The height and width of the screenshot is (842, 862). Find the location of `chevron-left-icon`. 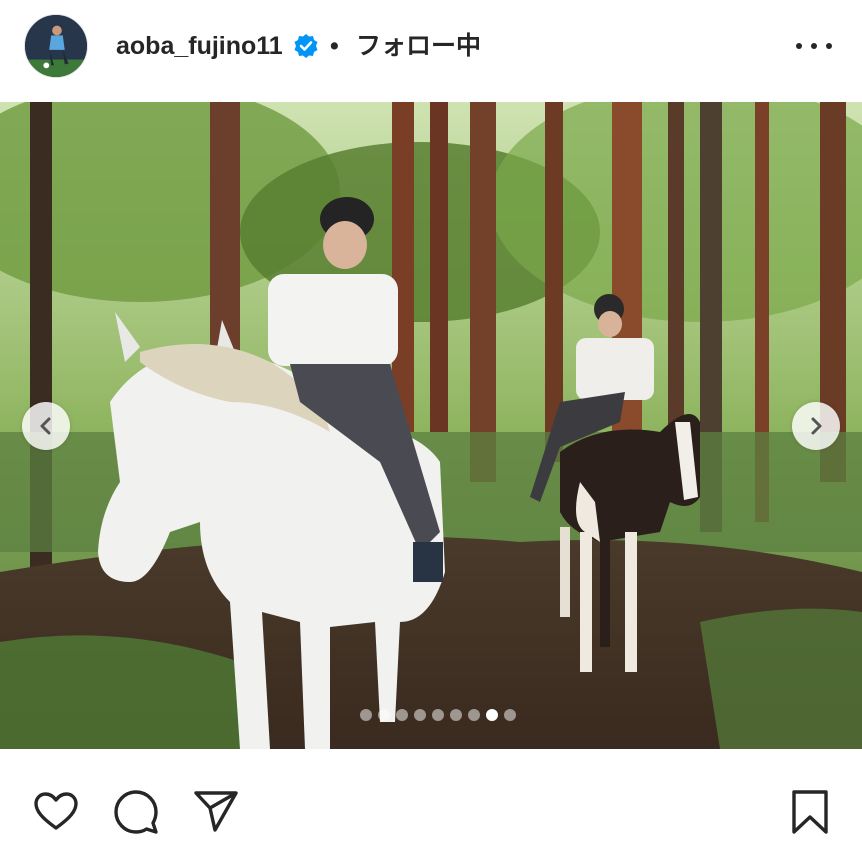

chevron-left-icon is located at coordinates (45, 426).